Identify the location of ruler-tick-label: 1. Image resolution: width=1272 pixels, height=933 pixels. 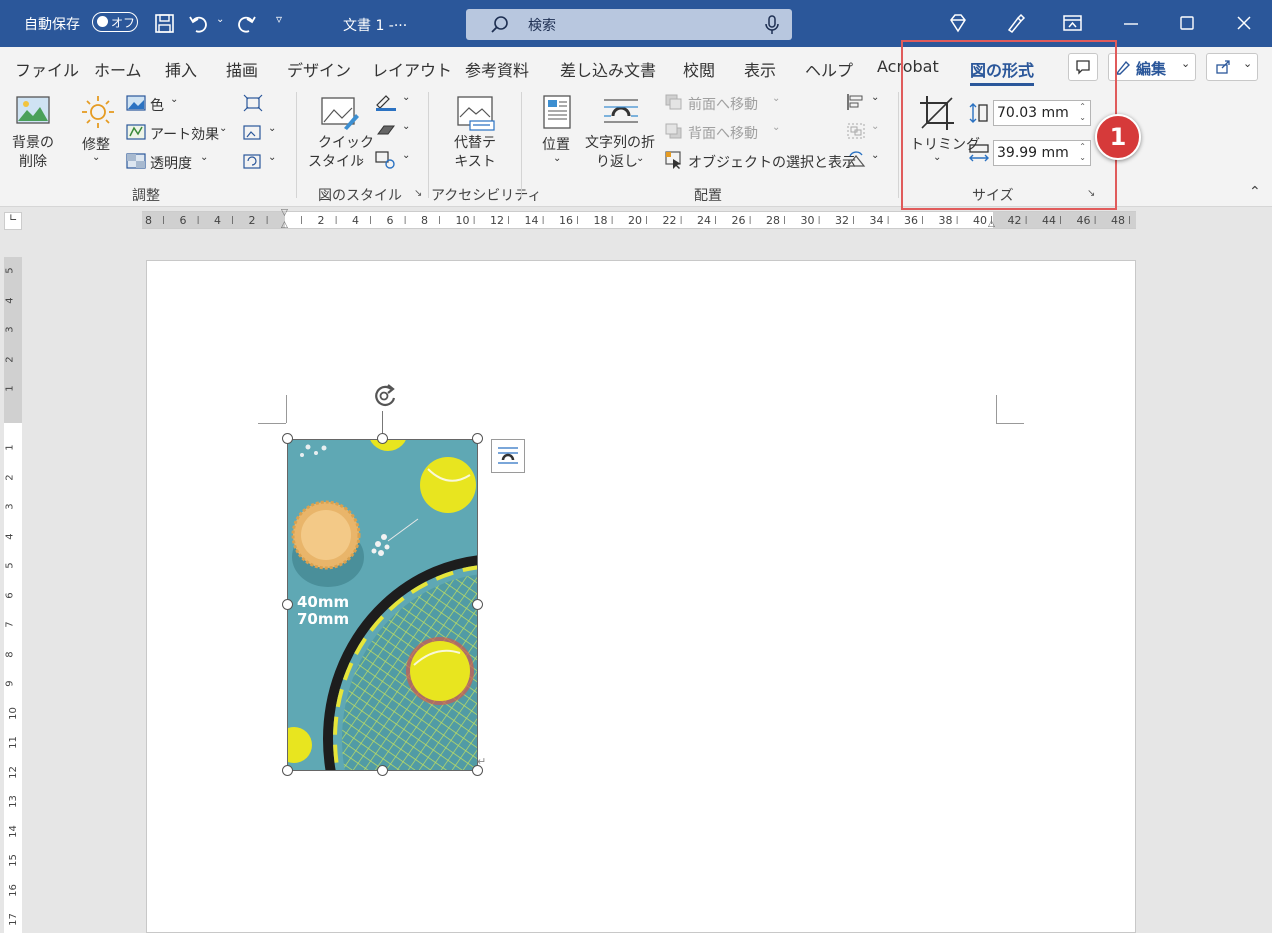
(10, 447).